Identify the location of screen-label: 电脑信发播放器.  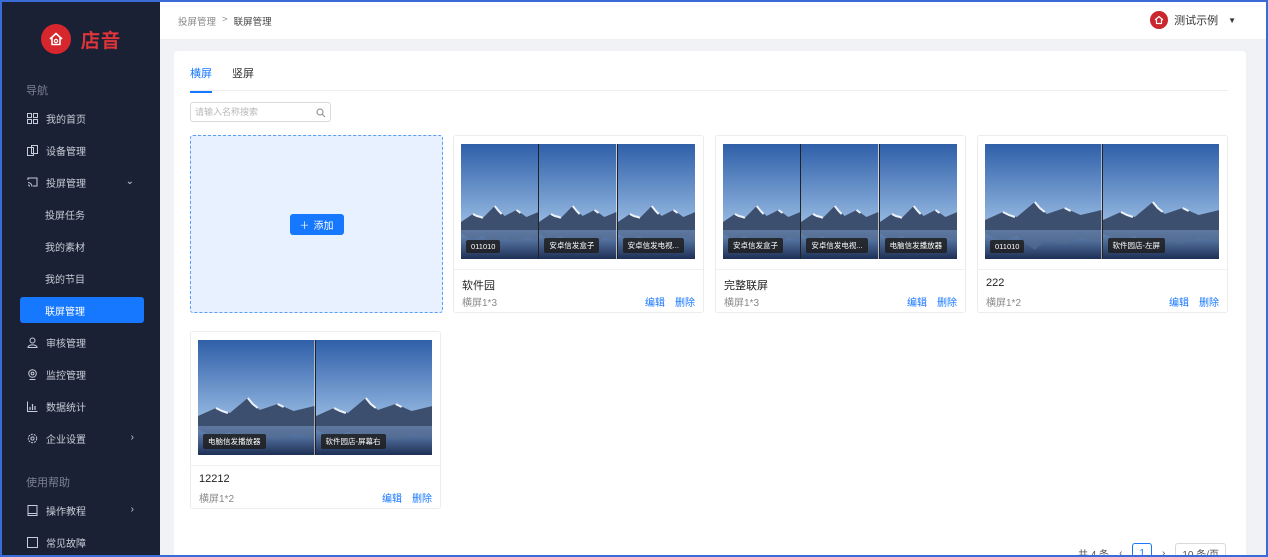
(916, 245).